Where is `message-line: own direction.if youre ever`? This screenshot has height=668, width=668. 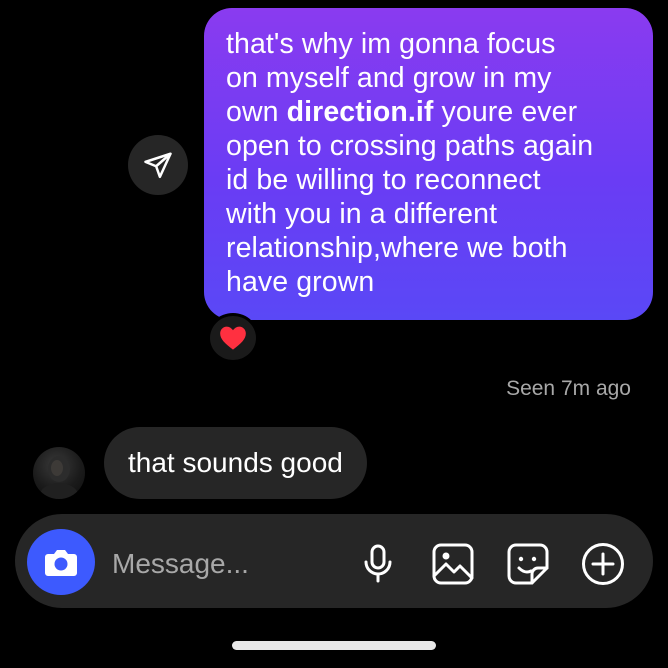
message-line: own direction.if youre ever is located at coordinates (429, 112).